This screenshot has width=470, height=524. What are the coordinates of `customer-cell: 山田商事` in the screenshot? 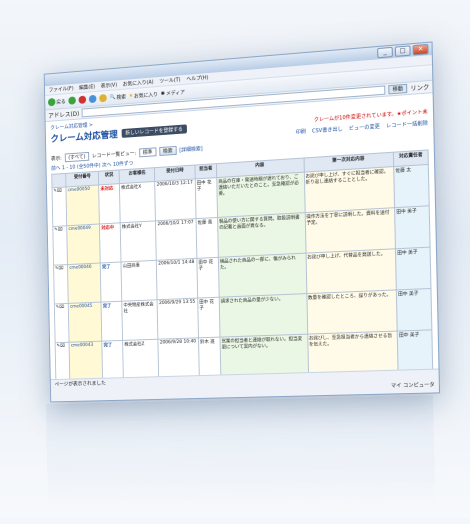 It's located at (139, 281).